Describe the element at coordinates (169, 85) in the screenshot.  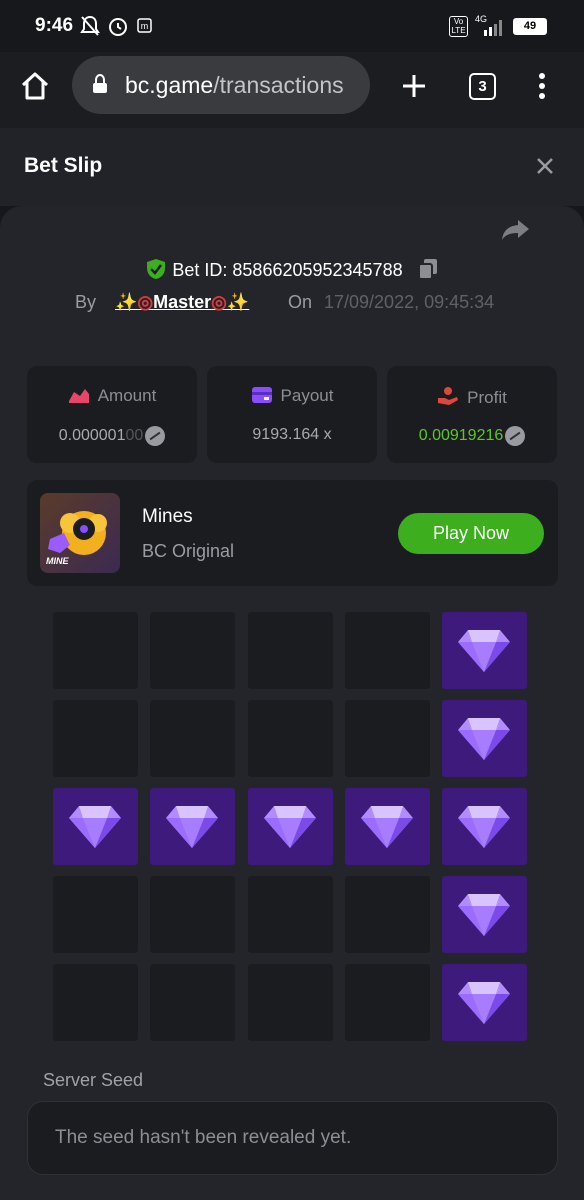
I see `url-domain: bc.game` at that location.